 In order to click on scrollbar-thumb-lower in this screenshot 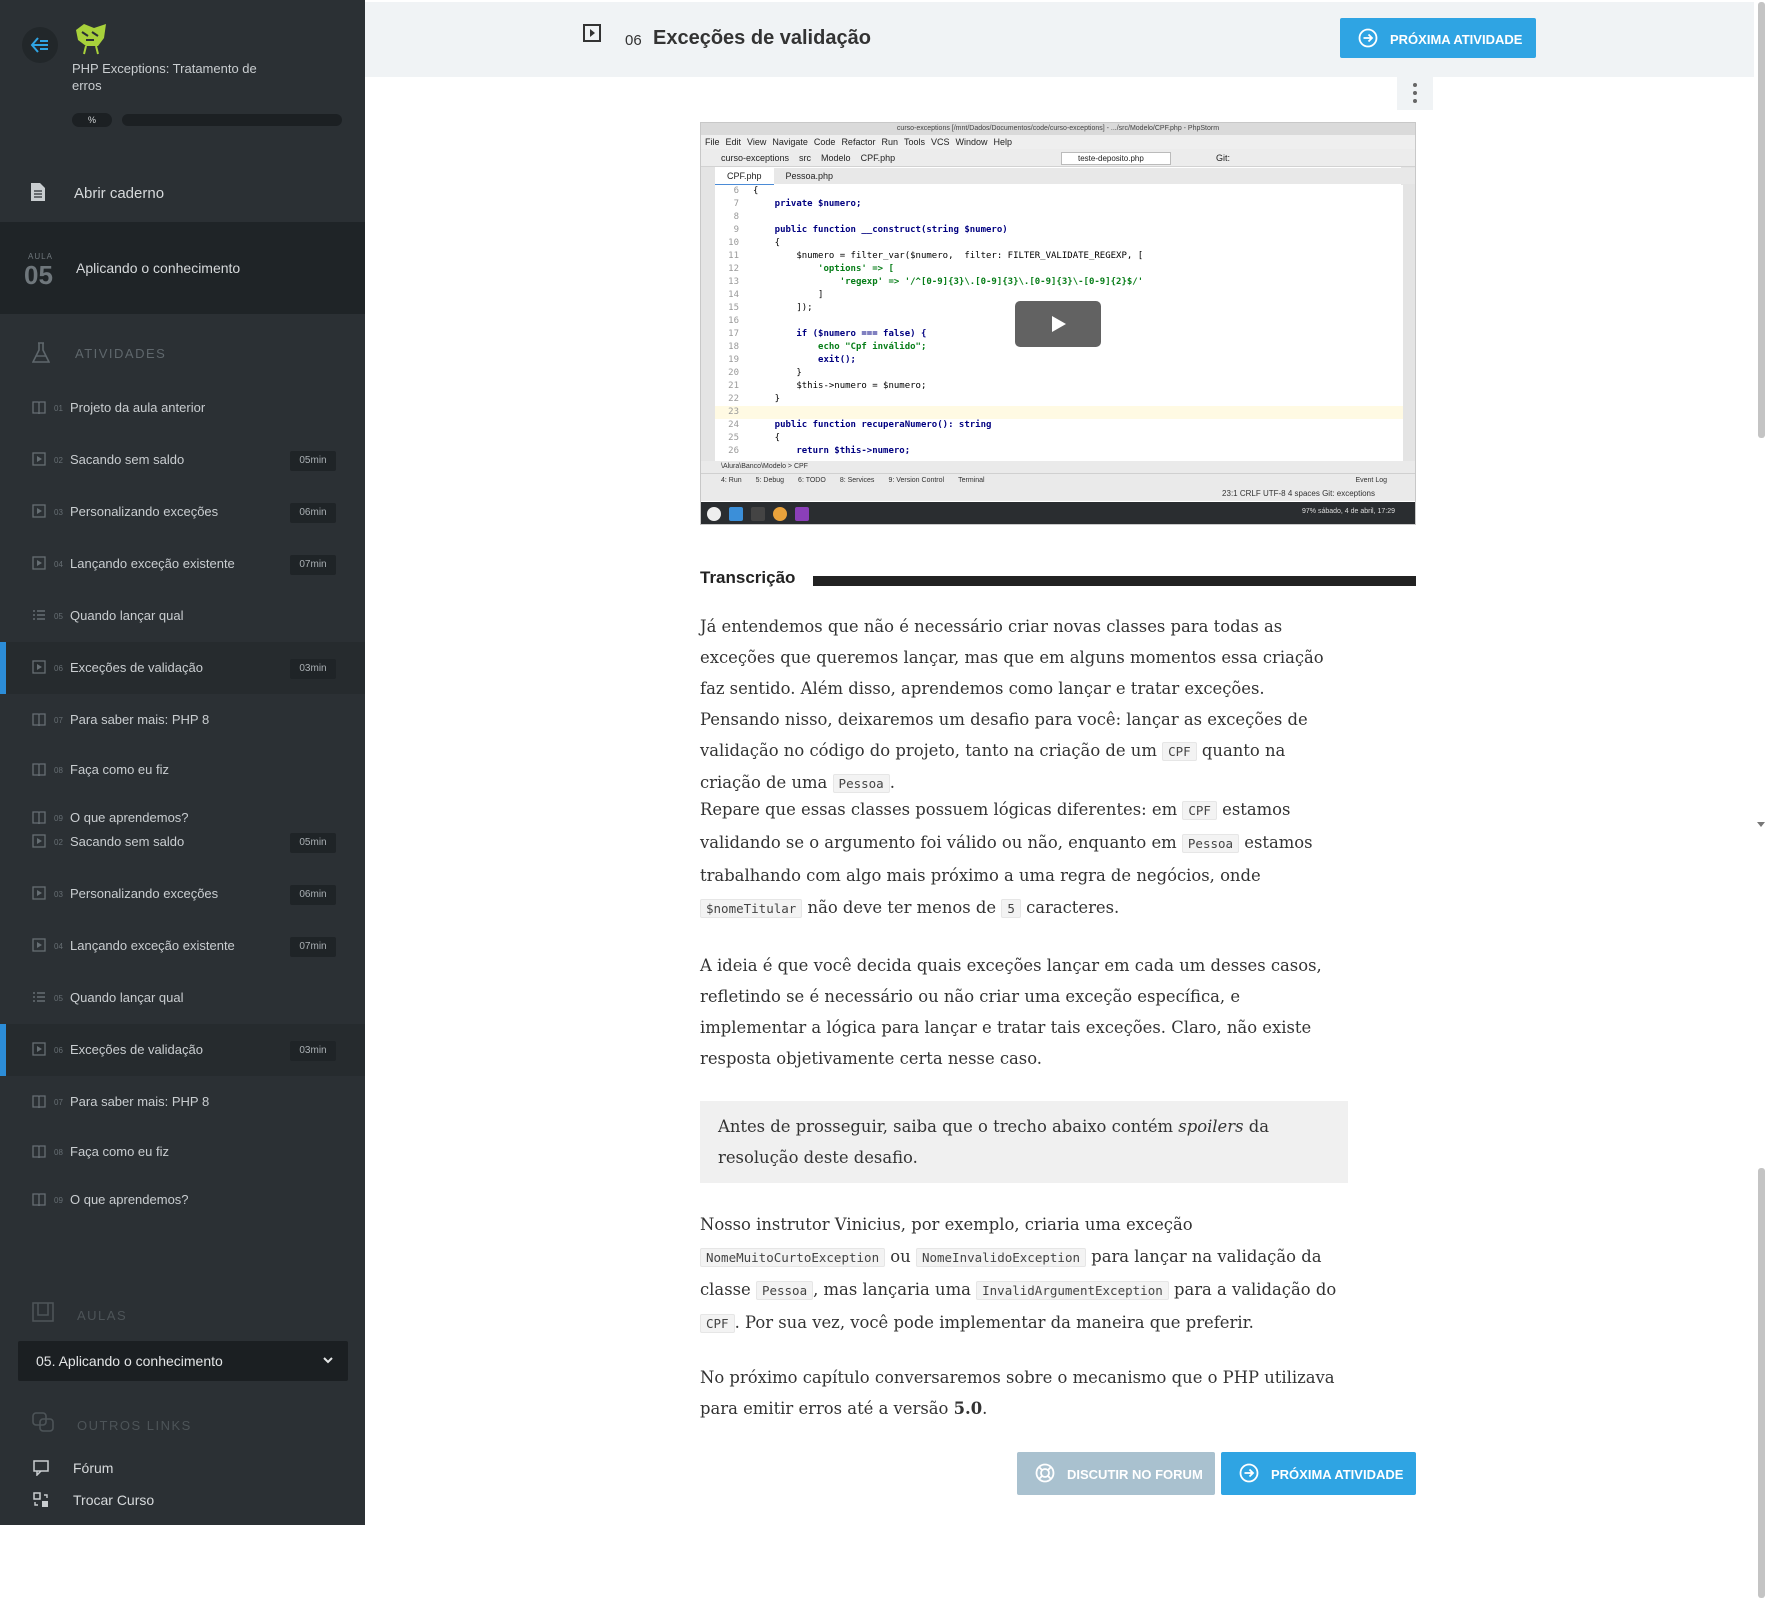, I will do `click(1761, 1383)`.